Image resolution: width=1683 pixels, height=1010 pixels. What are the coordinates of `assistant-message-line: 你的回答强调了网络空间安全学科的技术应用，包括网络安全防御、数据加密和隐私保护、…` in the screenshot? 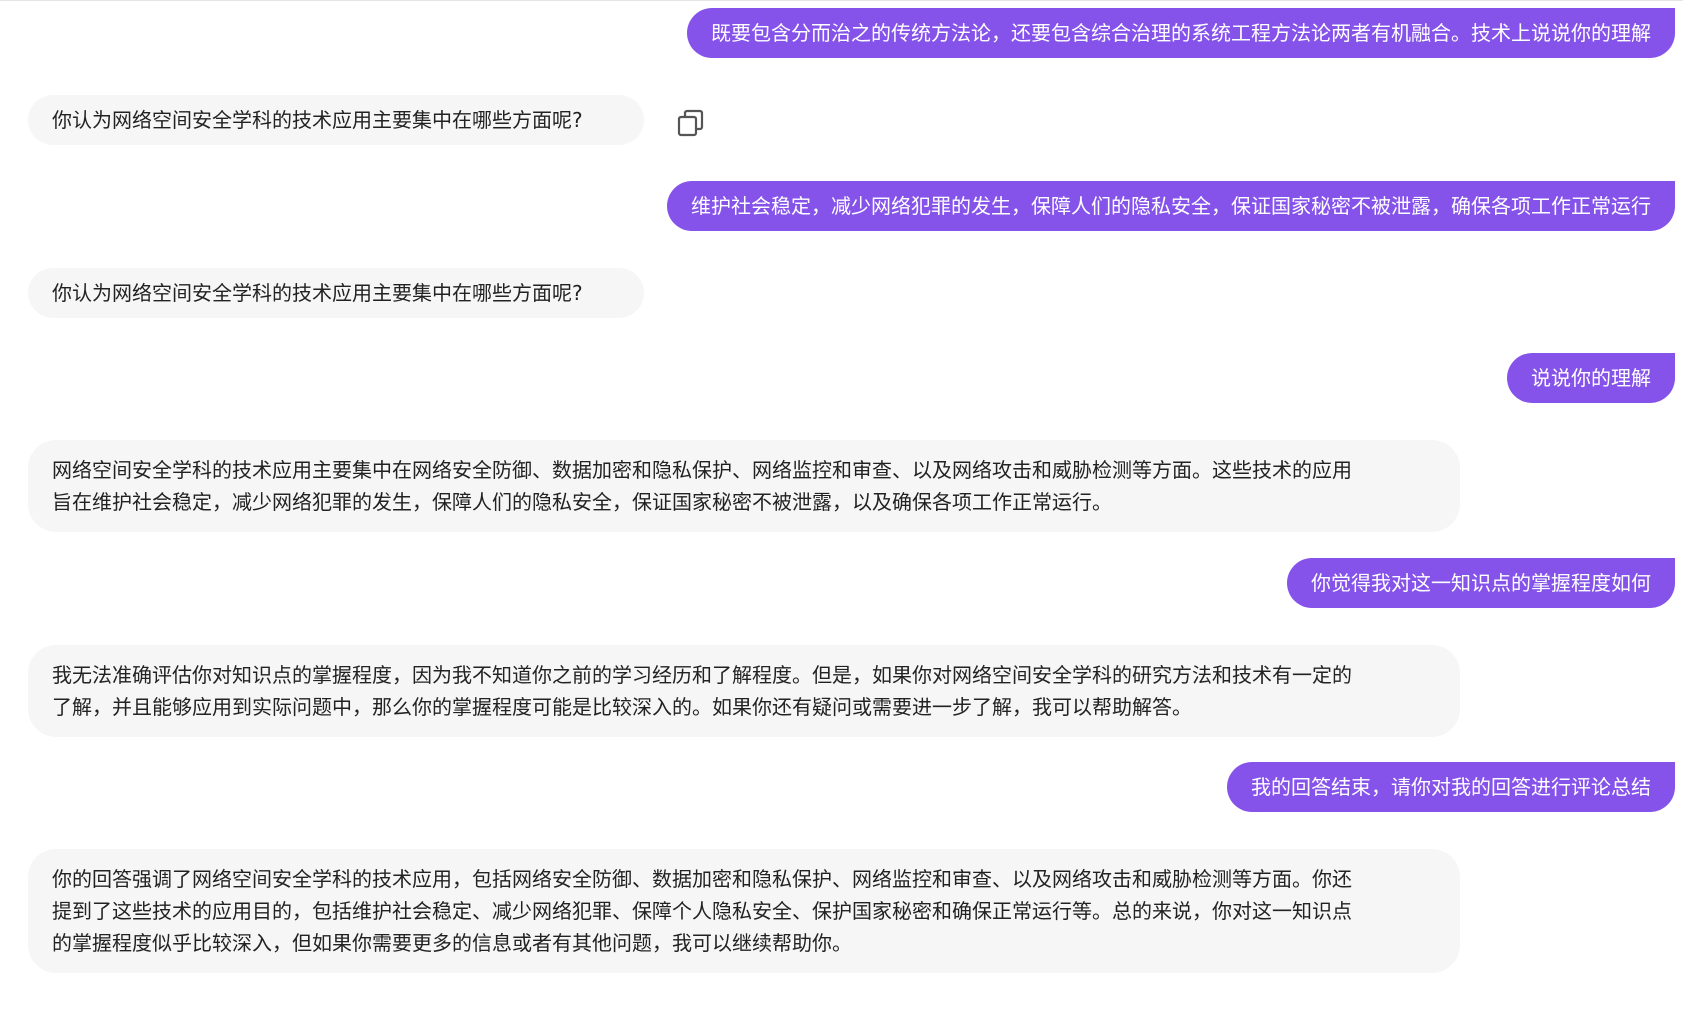 It's located at (702, 879).